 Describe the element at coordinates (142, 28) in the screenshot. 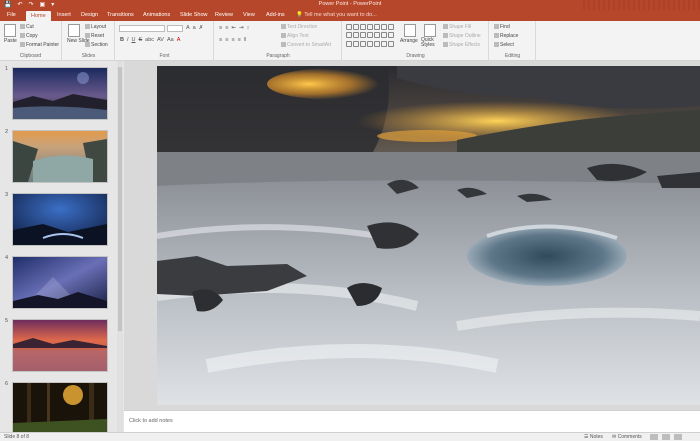

I see `font-name-input` at that location.